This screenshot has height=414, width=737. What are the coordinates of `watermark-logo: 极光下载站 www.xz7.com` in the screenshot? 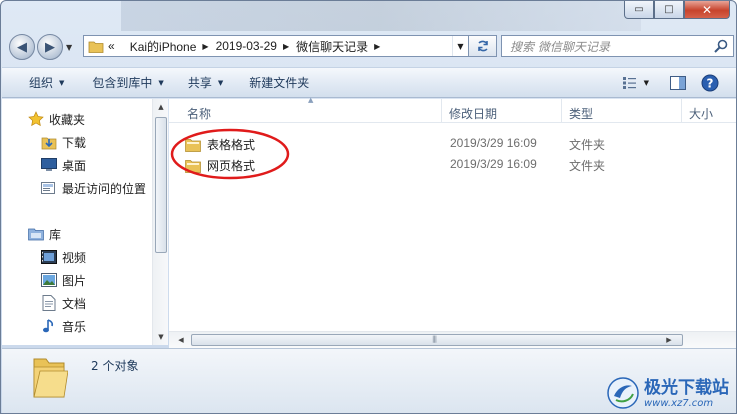 It's located at (667, 393).